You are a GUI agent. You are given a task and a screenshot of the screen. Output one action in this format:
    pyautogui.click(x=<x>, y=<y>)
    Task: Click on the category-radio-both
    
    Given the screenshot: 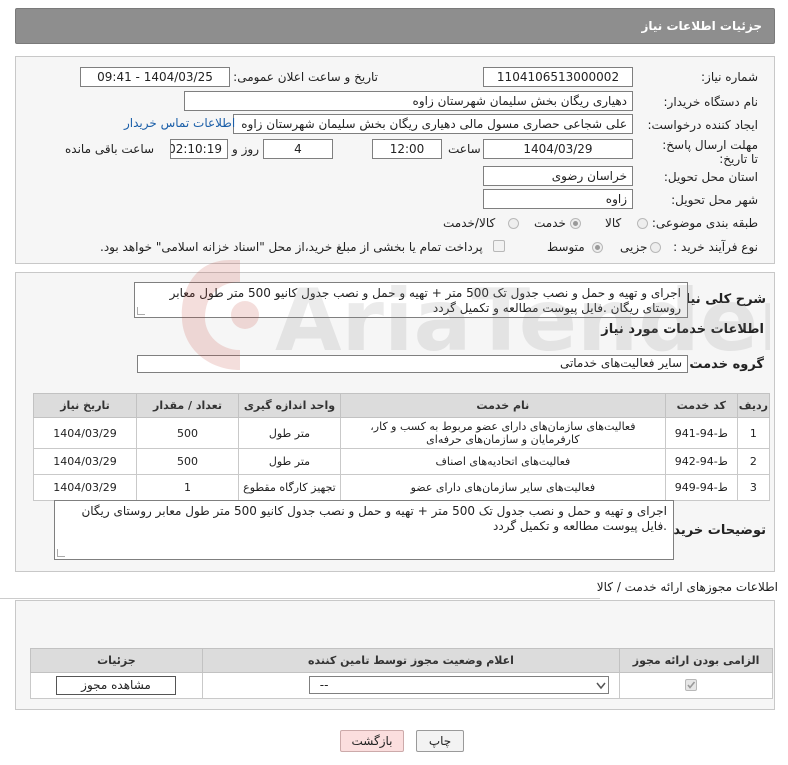 What is the action you would take?
    pyautogui.click(x=513, y=223)
    